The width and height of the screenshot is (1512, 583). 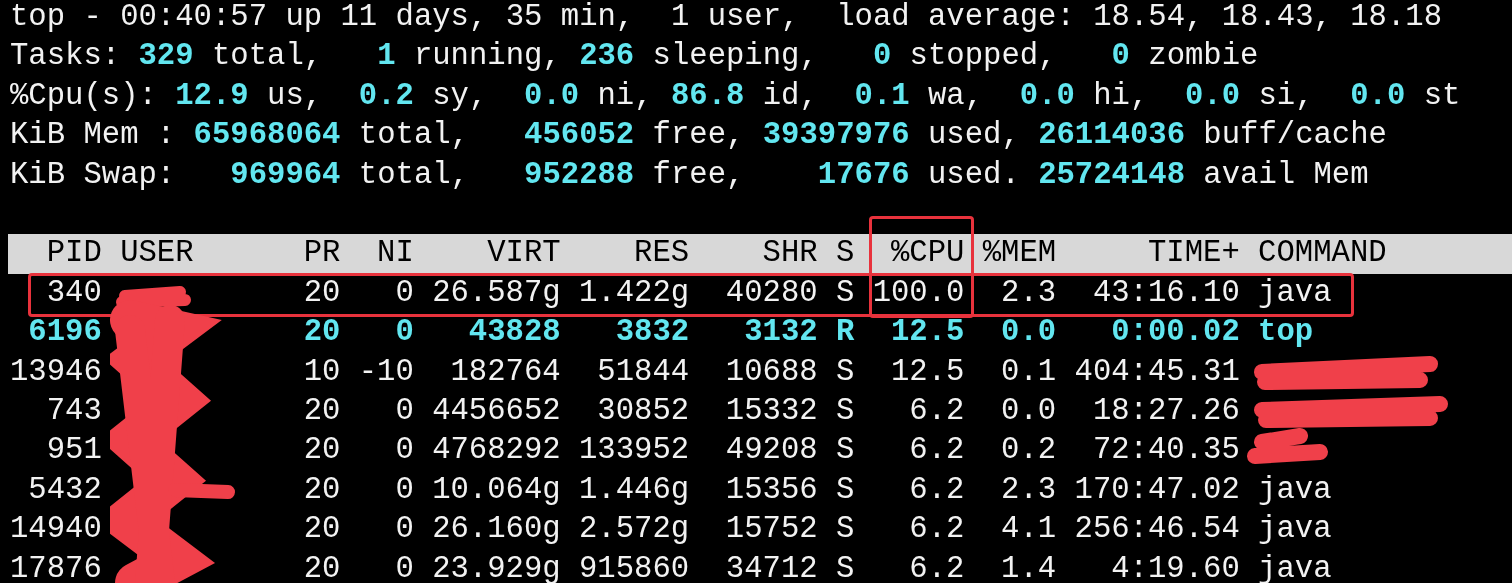 I want to click on table-cell-text: 34712, so click(x=771, y=566).